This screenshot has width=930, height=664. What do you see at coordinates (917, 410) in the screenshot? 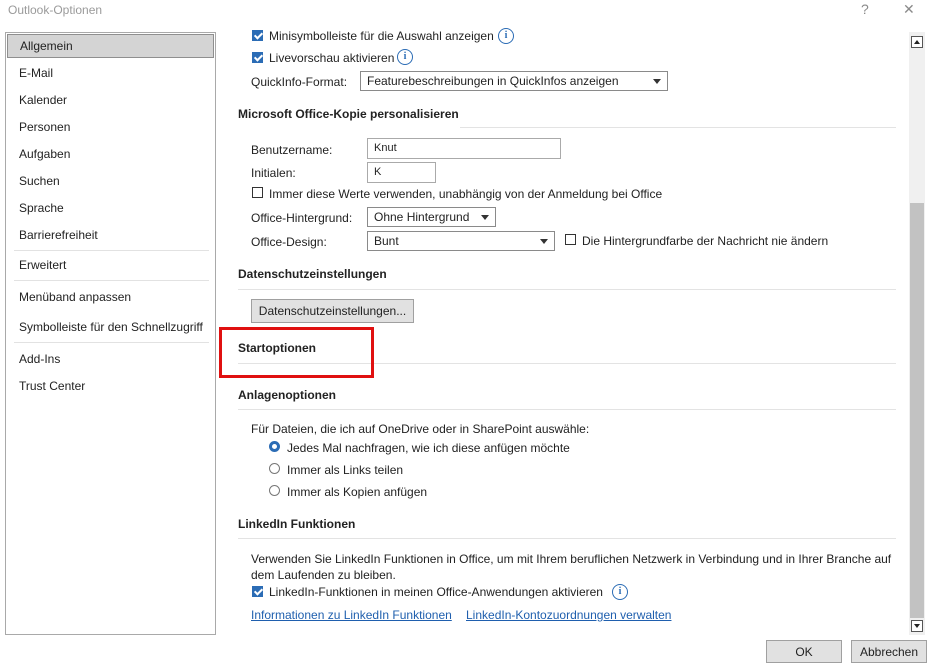
I see `scrollbar-thumb` at bounding box center [917, 410].